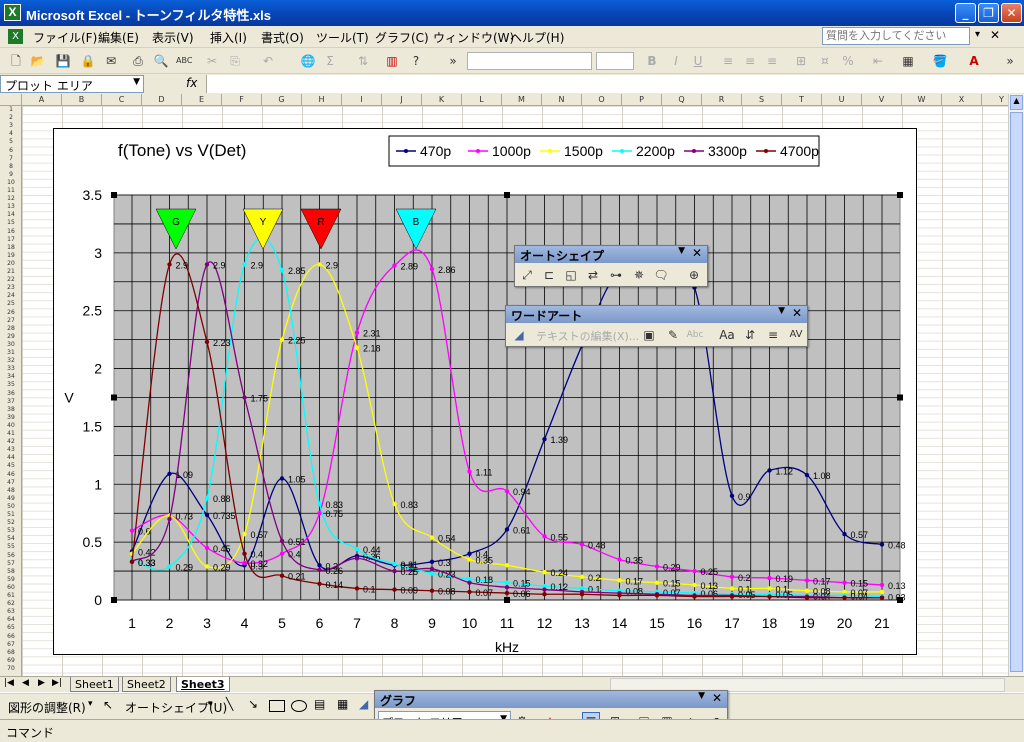 The width and height of the screenshot is (1024, 742). I want to click on row-header: 21, so click(11, 272).